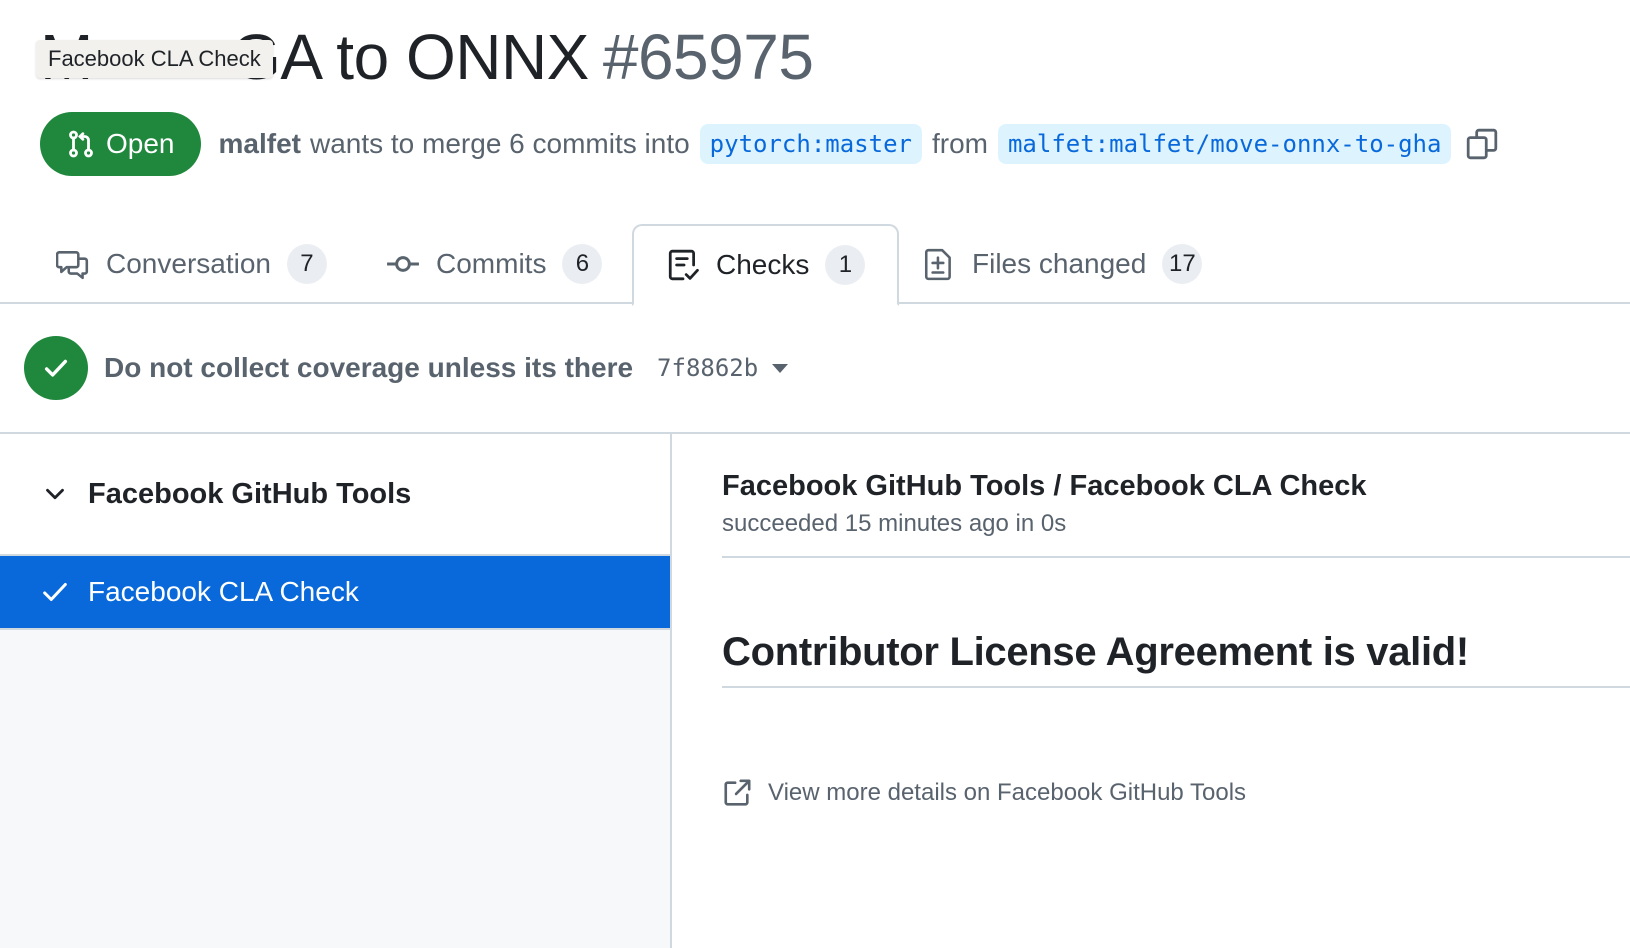 The width and height of the screenshot is (1630, 948). Describe the element at coordinates (845, 265) in the screenshot. I see `tab-count: 1` at that location.